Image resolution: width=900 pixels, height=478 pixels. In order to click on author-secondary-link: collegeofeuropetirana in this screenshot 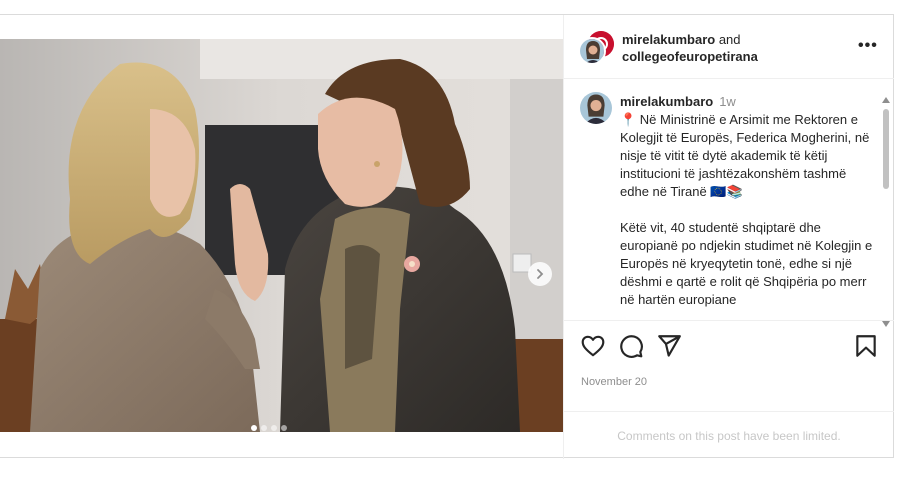, I will do `click(690, 56)`.